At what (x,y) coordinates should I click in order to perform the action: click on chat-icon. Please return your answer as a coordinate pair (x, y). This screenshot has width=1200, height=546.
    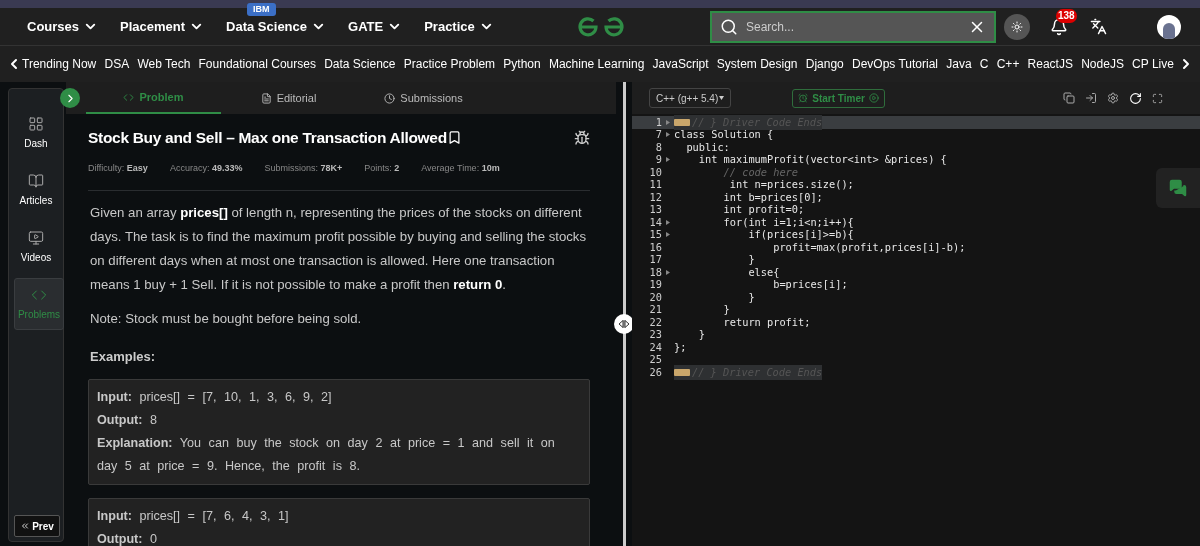
    Looking at the image, I should click on (1178, 188).